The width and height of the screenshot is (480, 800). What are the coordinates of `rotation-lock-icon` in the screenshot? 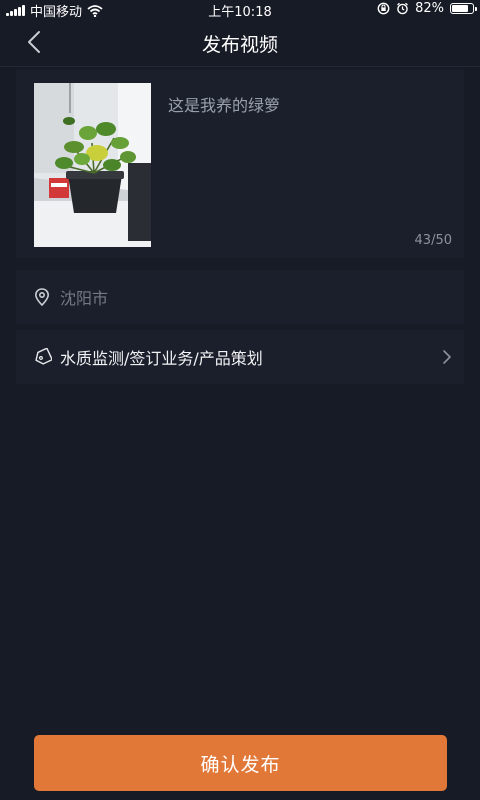 It's located at (383, 8).